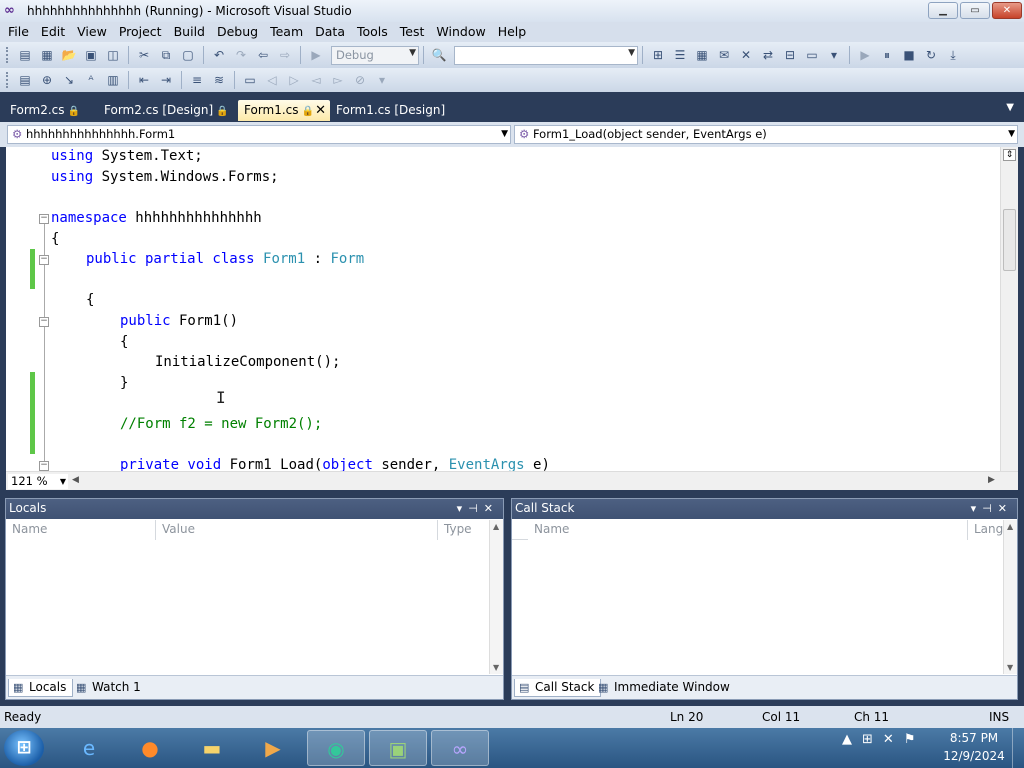 The height and width of the screenshot is (768, 1024). Describe the element at coordinates (237, 32) in the screenshot. I see `menu-debug: Debug` at that location.